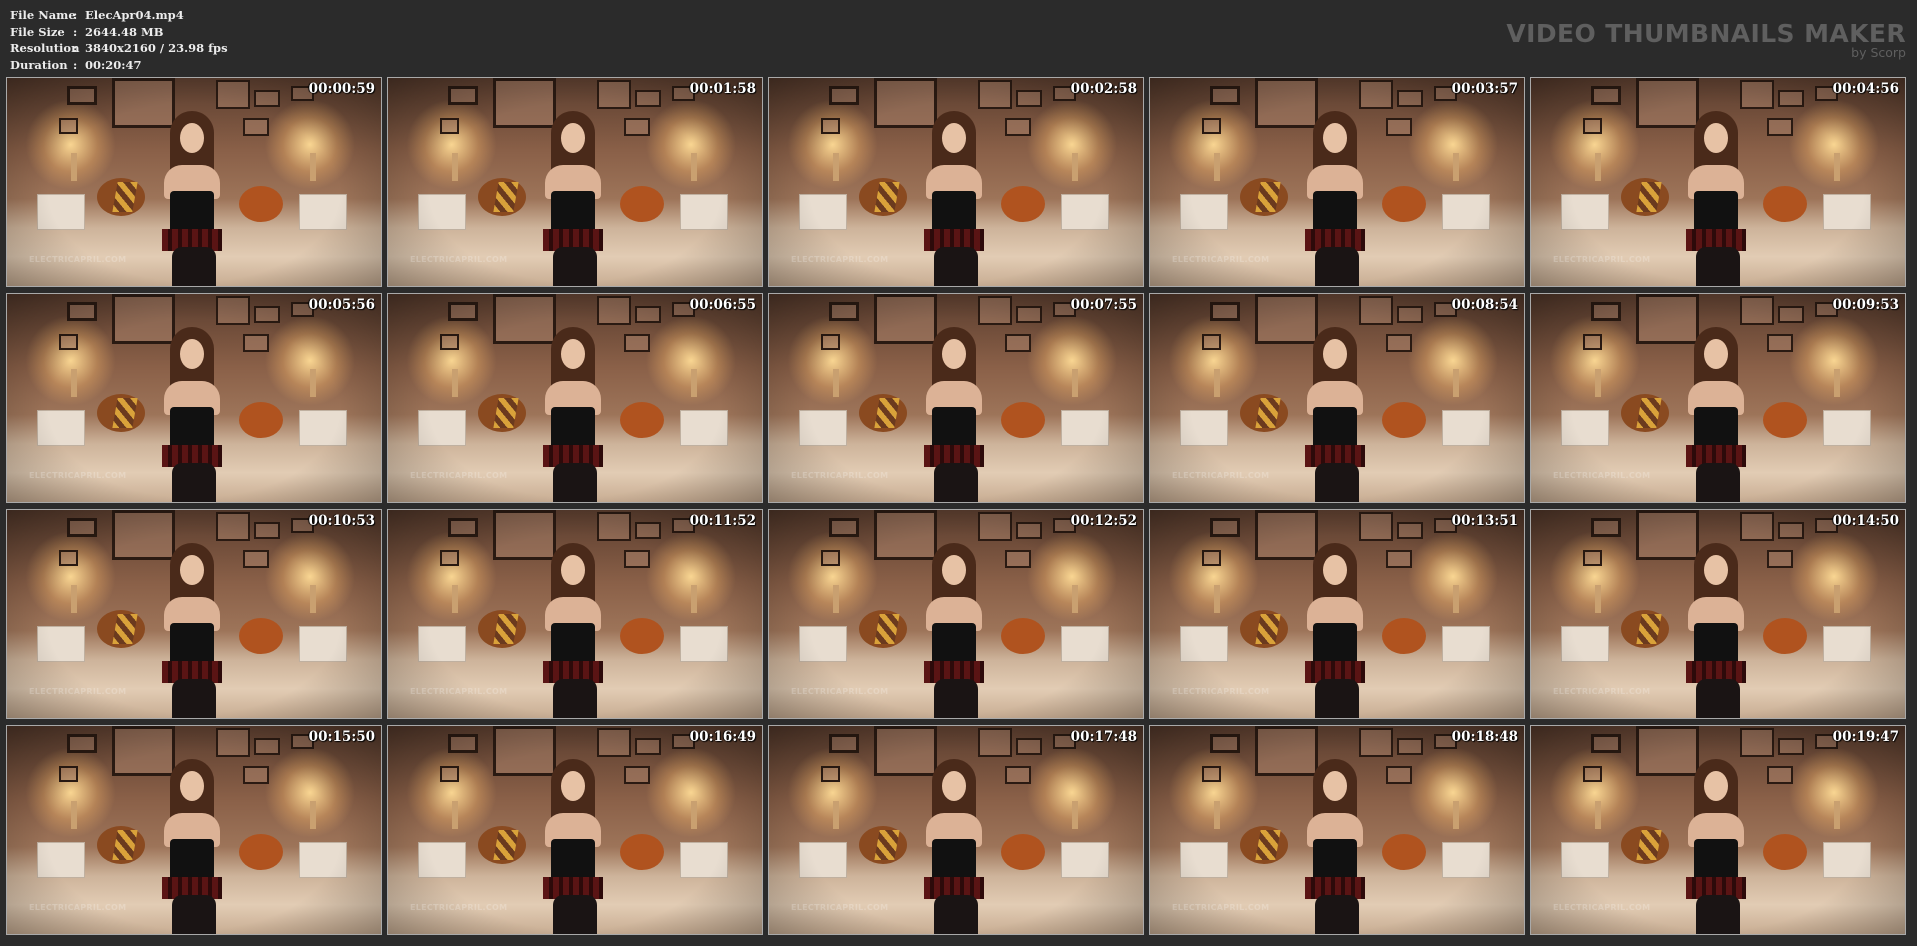  Describe the element at coordinates (37, 31) in the screenshot. I see `file-size-label: File Size` at that location.